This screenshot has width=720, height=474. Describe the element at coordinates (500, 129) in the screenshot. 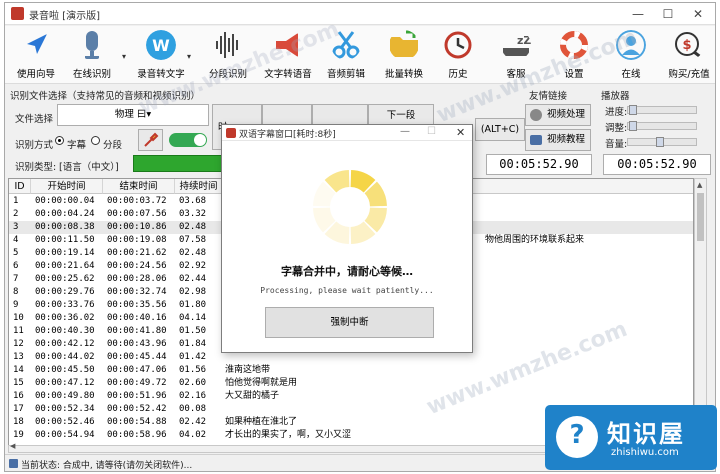

I see `segment-shortcut-button: (ALT+C)` at that location.